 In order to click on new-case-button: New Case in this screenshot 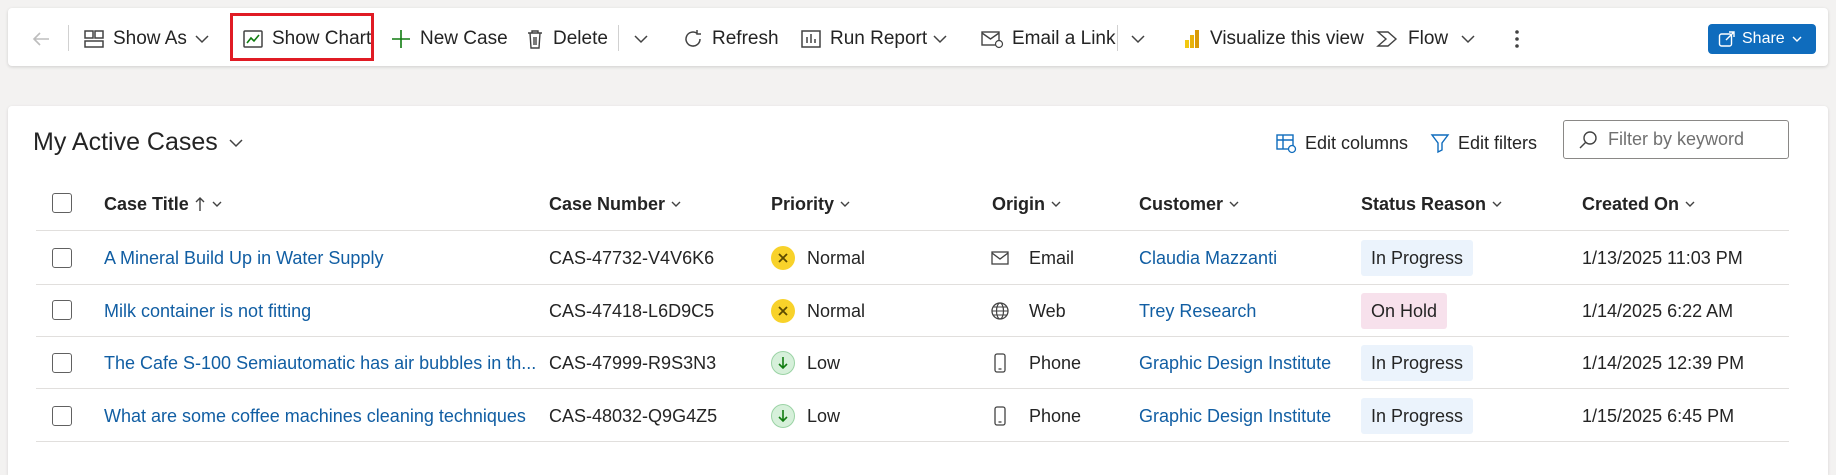, I will do `click(449, 39)`.